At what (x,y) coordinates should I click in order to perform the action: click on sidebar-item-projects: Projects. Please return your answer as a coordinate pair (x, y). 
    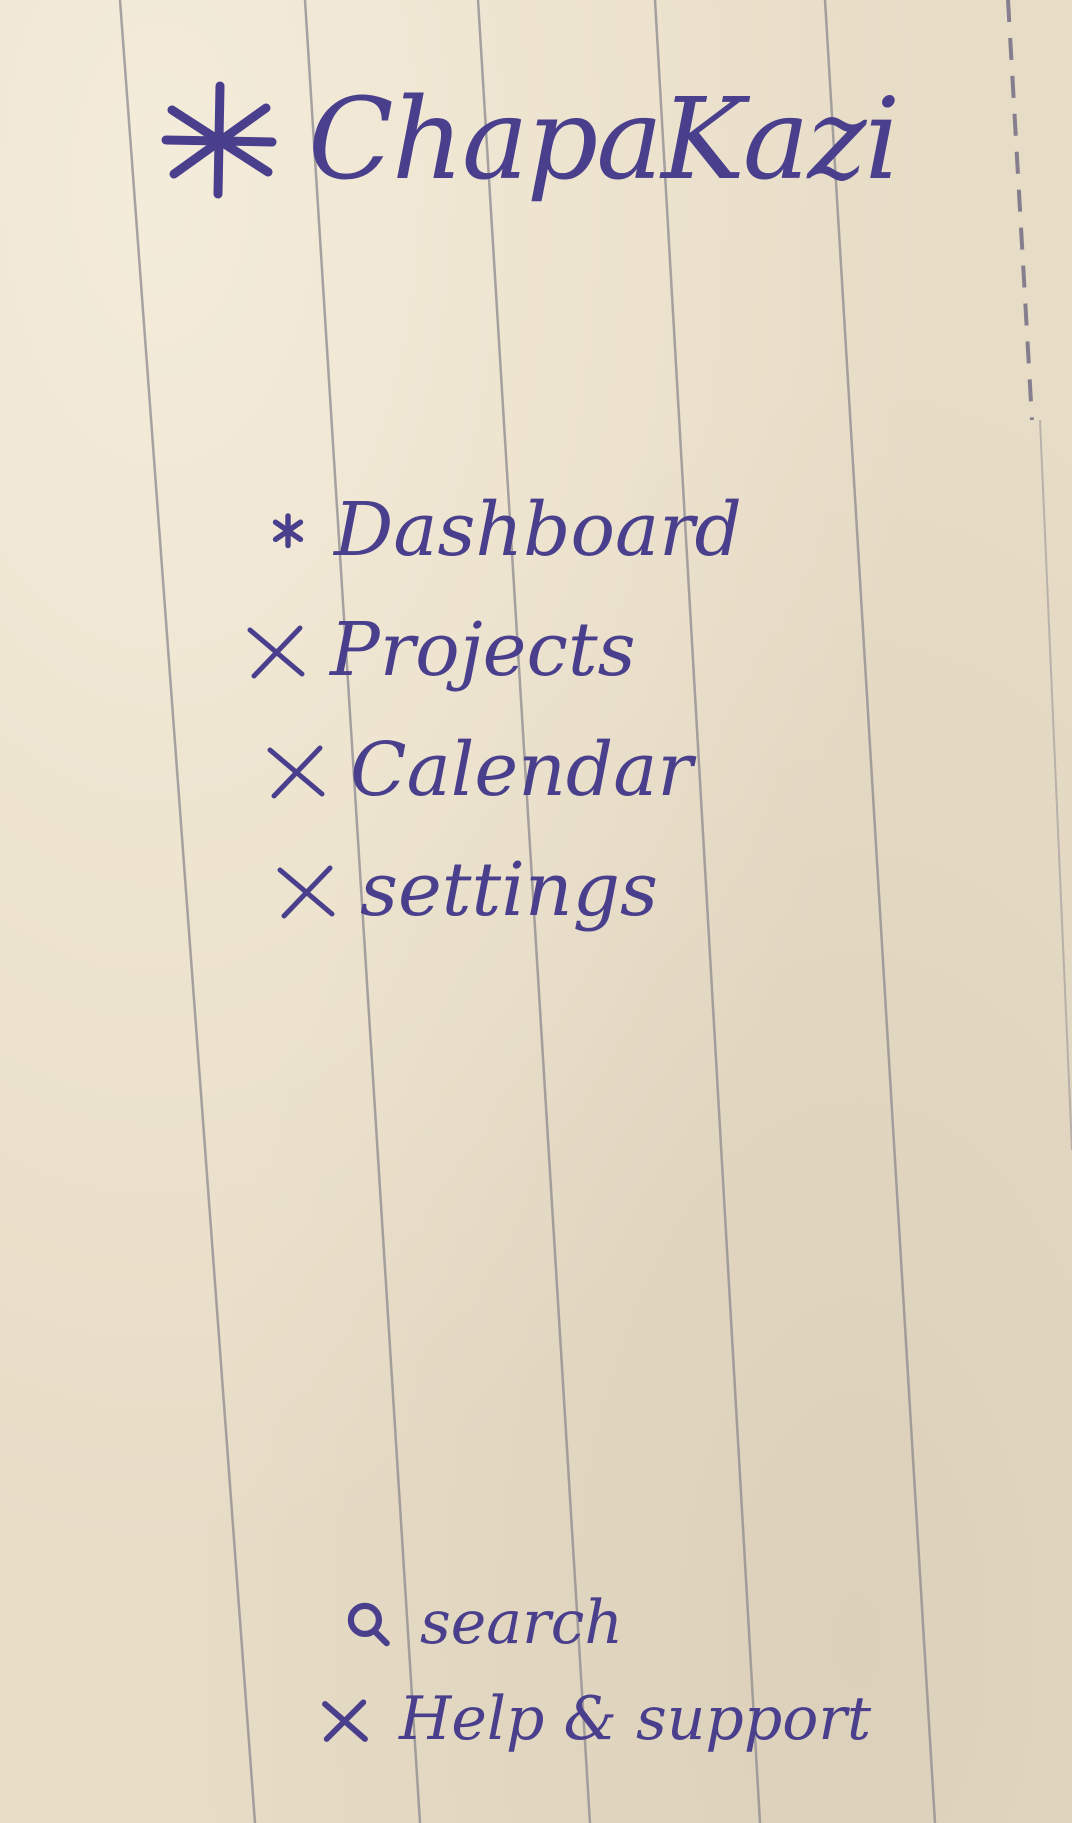
    Looking at the image, I should click on (491, 650).